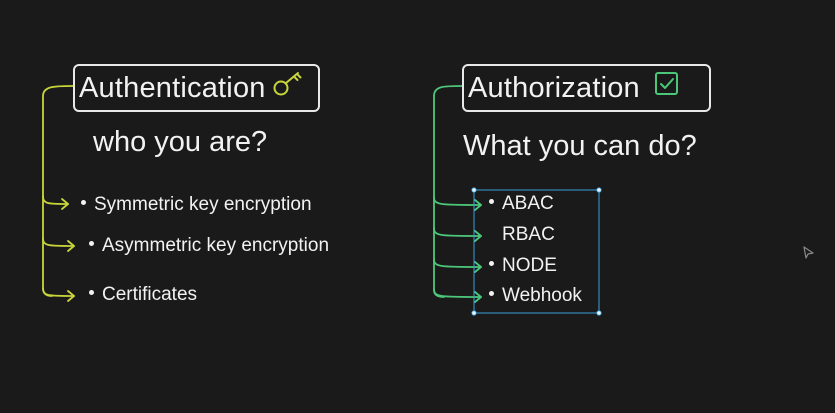 This screenshot has width=835, height=413. I want to click on key-icon, so click(288, 88).